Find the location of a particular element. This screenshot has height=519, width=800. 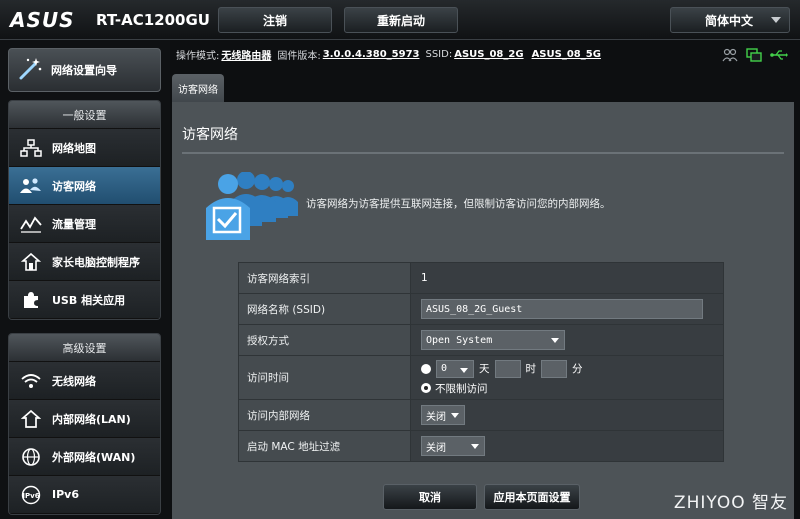

ipv6-icon: IPv6 is located at coordinates (31, 495).